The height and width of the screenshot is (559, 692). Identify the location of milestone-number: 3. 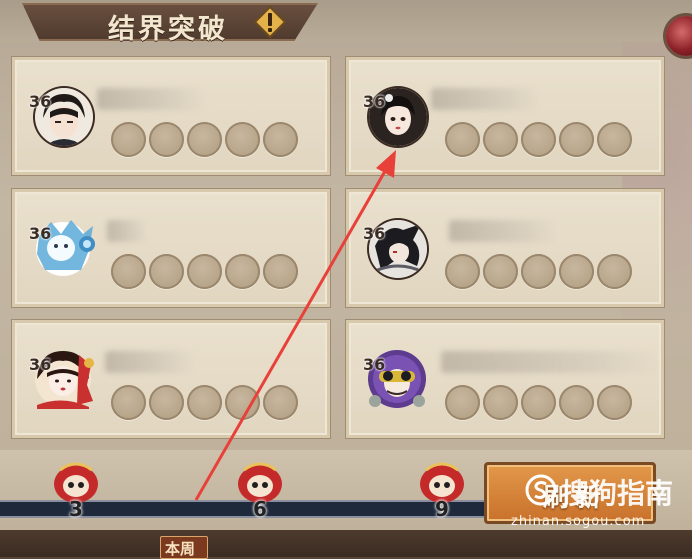
(76, 509).